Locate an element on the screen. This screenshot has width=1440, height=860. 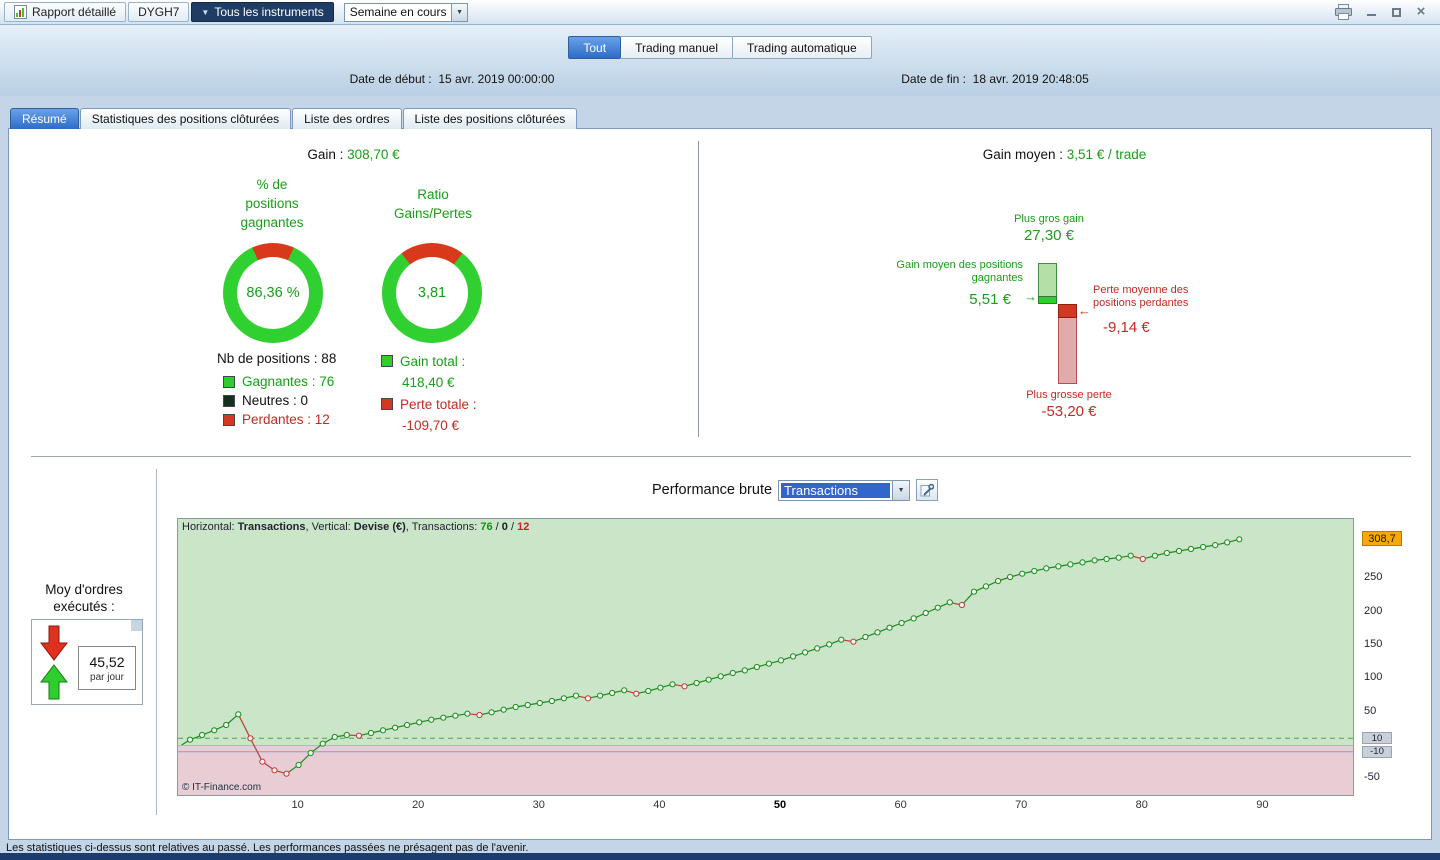
biggest-loss-label: Plus grosse perte is located at coordinates (1069, 395).